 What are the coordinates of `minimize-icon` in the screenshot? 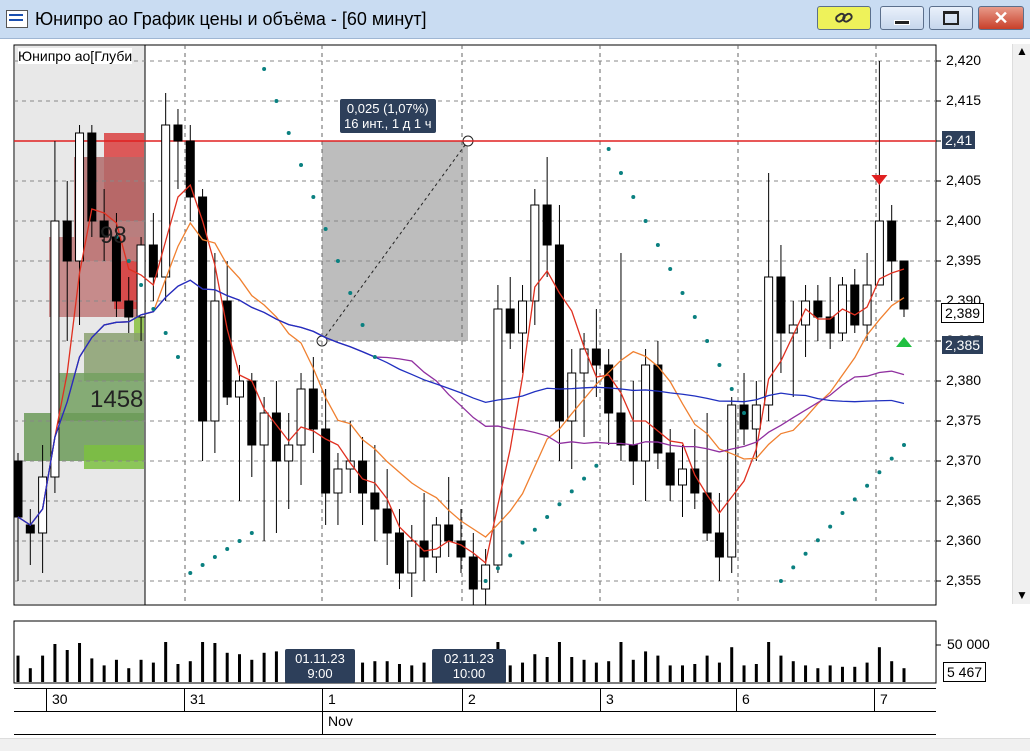 It's located at (902, 22).